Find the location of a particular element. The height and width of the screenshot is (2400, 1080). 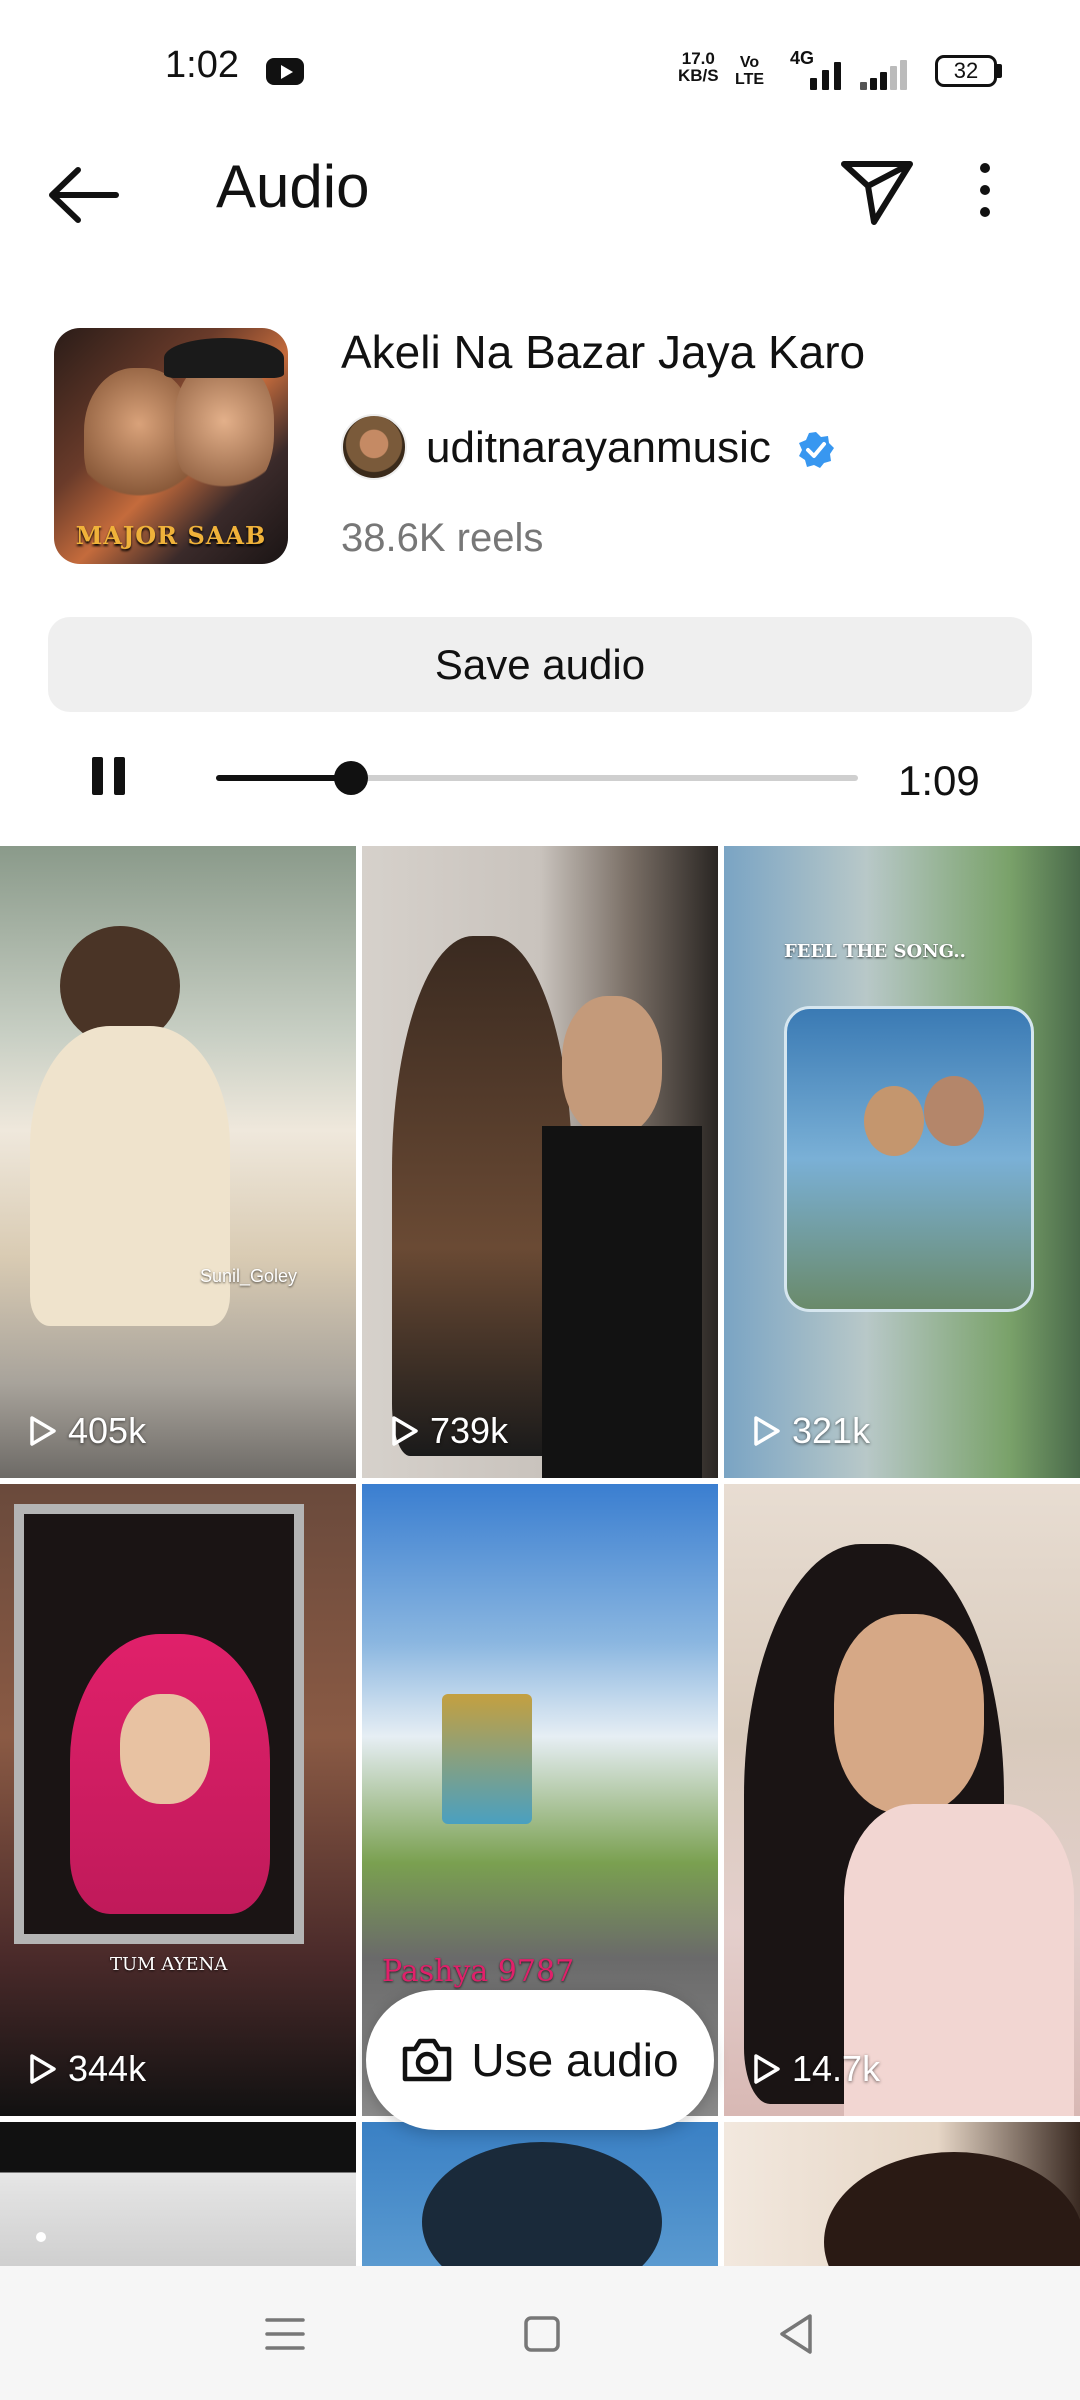

progress-fill is located at coordinates (283, 778).